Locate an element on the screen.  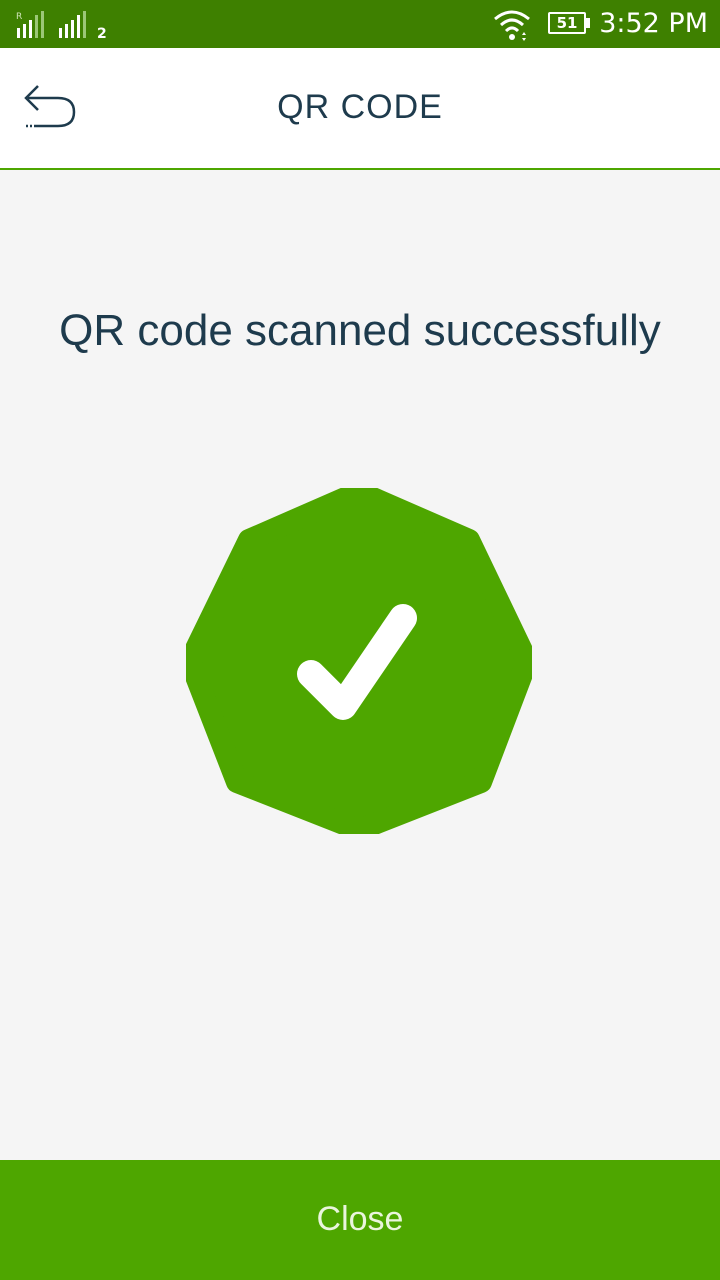
battery-icon: 51 is located at coordinates (567, 23).